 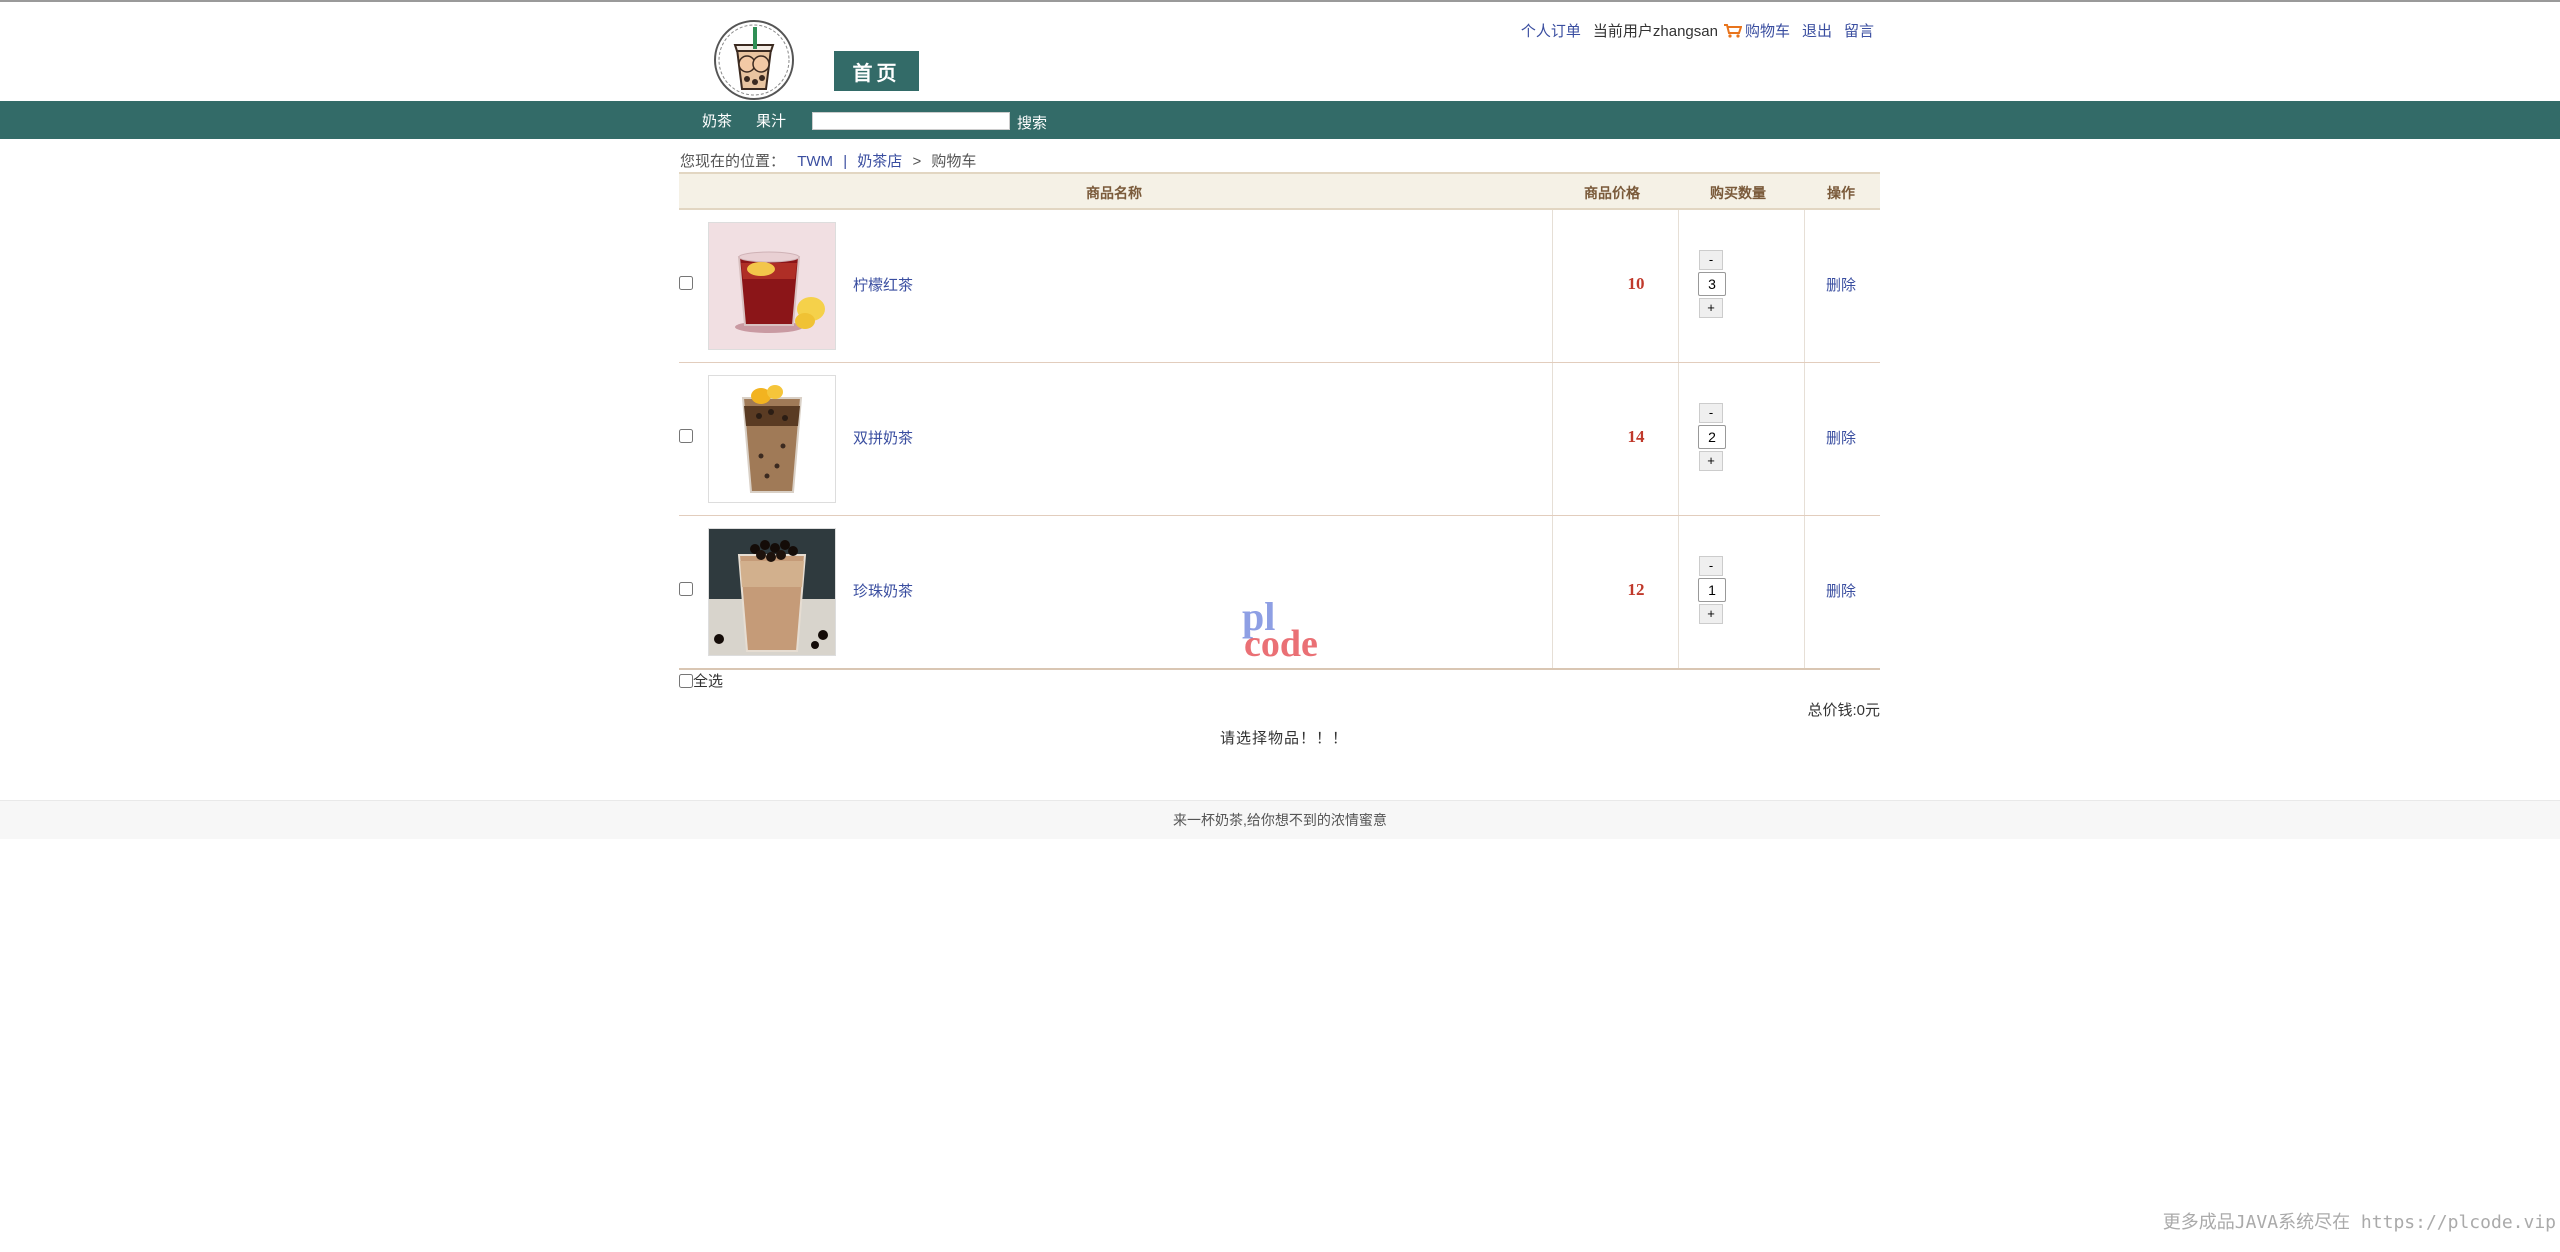 I want to click on selection-hint: 请选择物品！！！, so click(x=1284, y=738).